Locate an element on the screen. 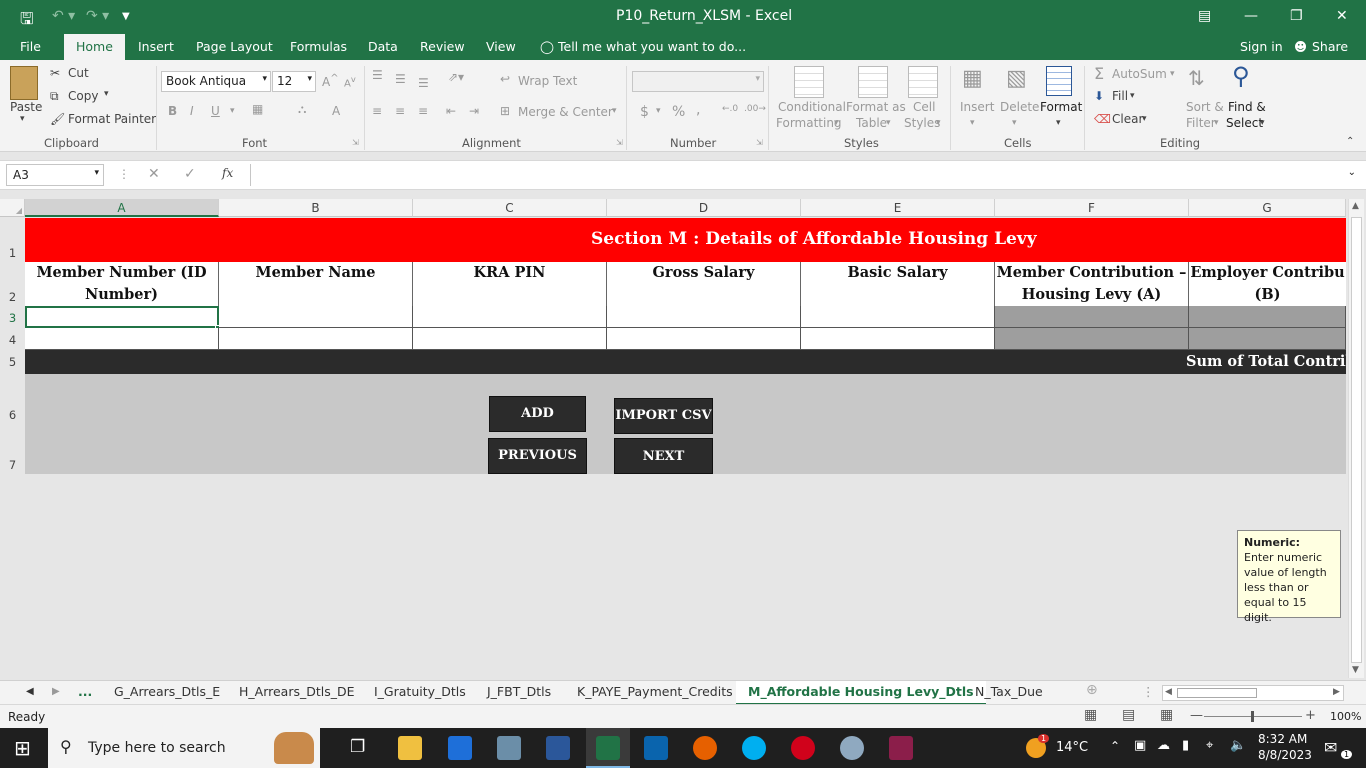 This screenshot has height=768, width=1366. header-kra-pin: KRA PIN is located at coordinates (510, 284).